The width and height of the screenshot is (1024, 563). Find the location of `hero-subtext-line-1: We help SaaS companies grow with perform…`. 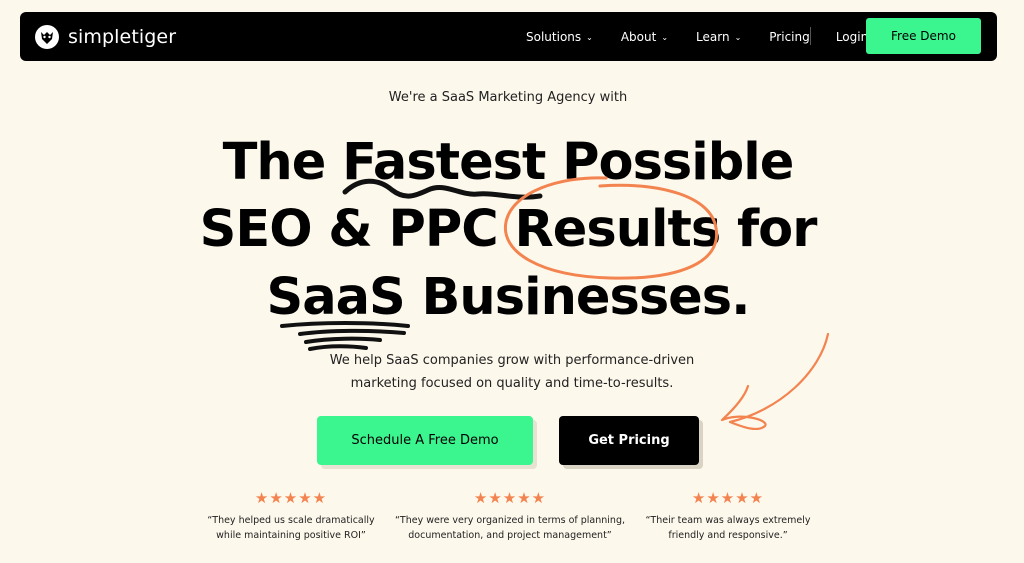

hero-subtext-line-1: We help SaaS companies grow with perform… is located at coordinates (512, 360).